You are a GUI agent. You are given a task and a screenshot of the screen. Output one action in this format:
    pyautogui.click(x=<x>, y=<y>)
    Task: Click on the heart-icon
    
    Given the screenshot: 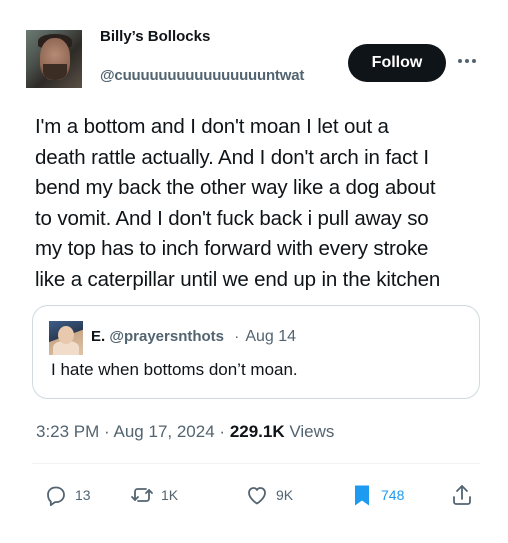 What is the action you would take?
    pyautogui.click(x=257, y=496)
    